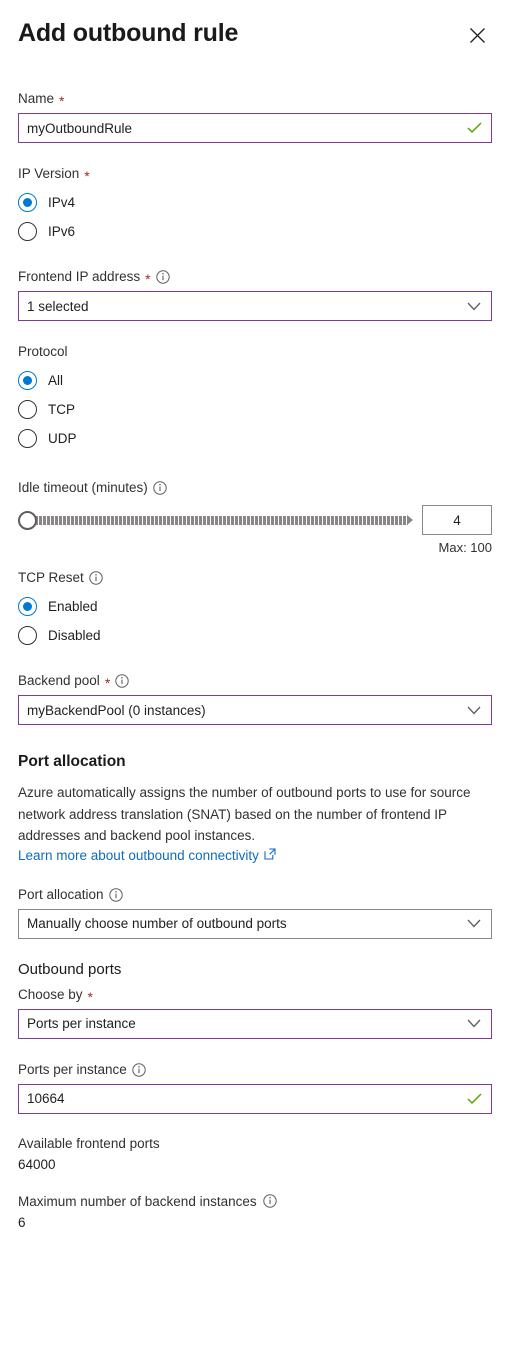 The width and height of the screenshot is (510, 1366). Describe the element at coordinates (138, 855) in the screenshot. I see `learn-more-label: Learn more about outbound connectivity` at that location.